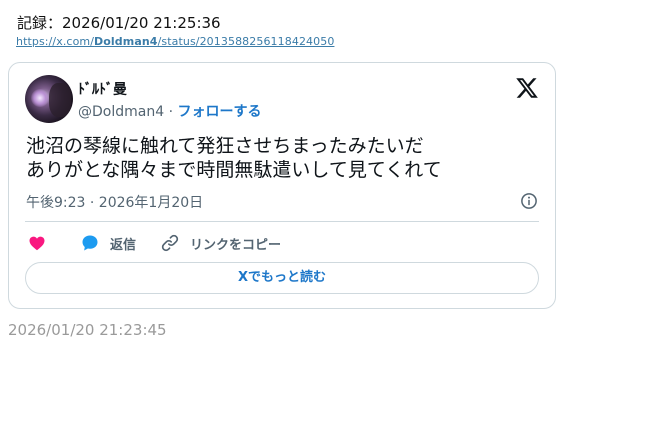 This screenshot has height=430, width=660. What do you see at coordinates (40, 98) in the screenshot?
I see `avatar-glow` at bounding box center [40, 98].